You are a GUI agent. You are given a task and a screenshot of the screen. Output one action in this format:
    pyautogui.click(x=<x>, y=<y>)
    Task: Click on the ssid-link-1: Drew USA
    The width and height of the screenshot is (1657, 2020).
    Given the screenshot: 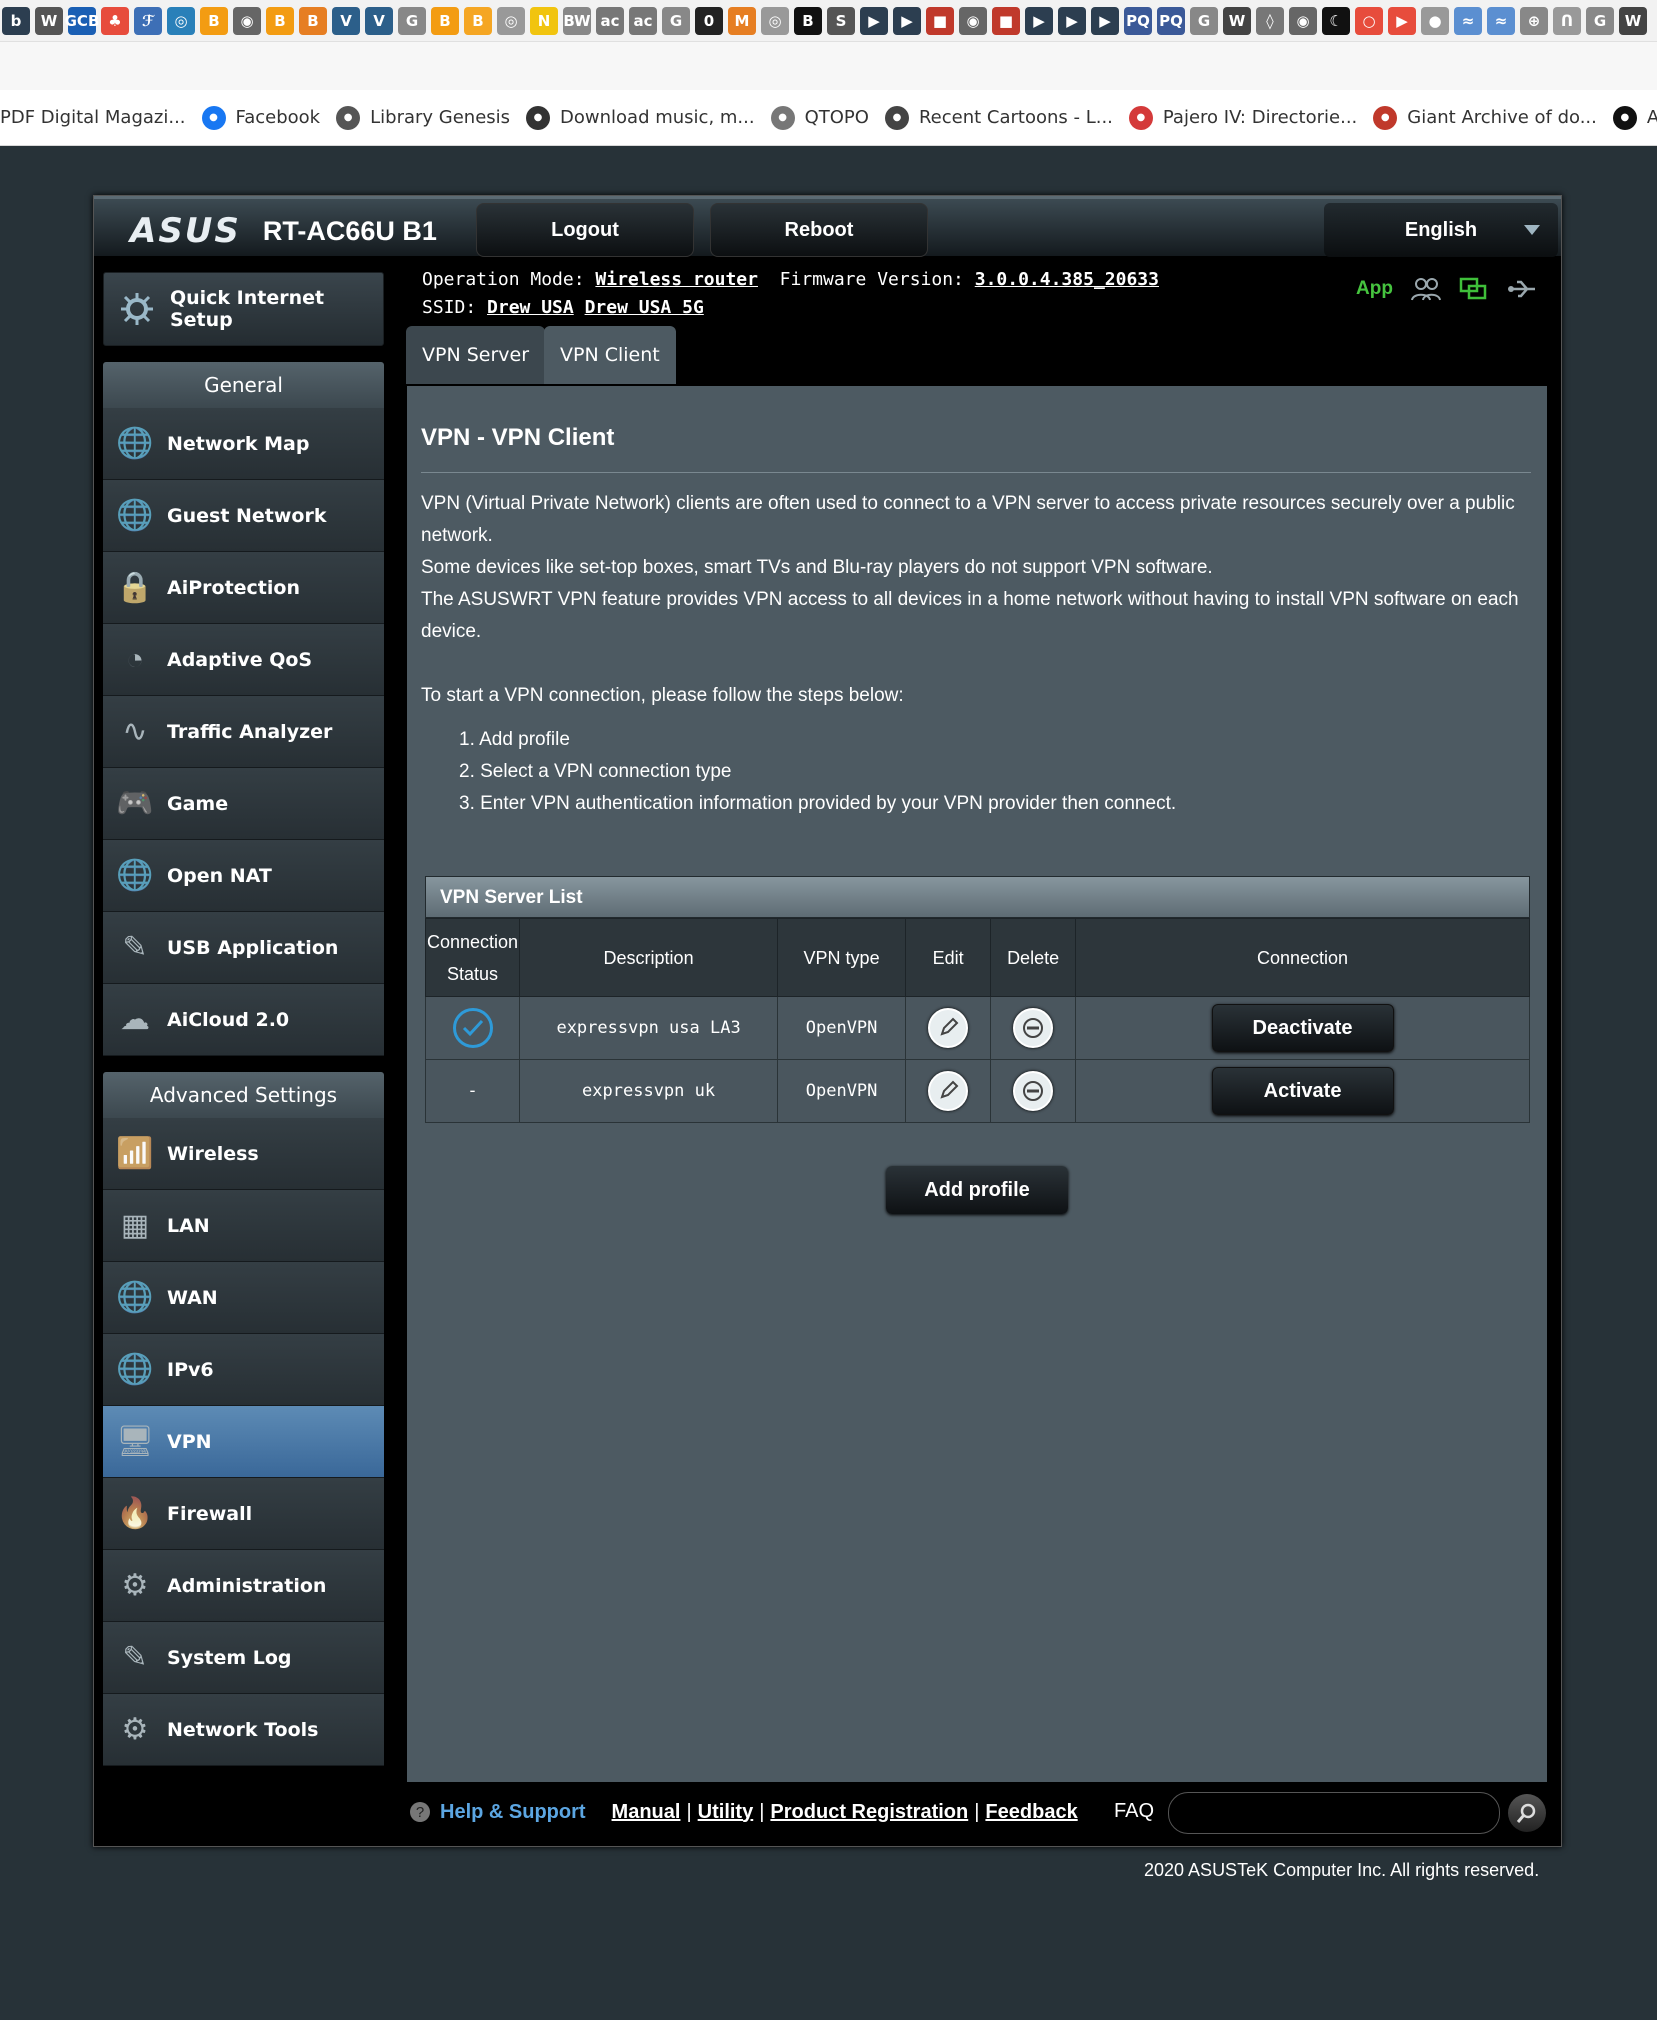 What is the action you would take?
    pyautogui.click(x=530, y=307)
    